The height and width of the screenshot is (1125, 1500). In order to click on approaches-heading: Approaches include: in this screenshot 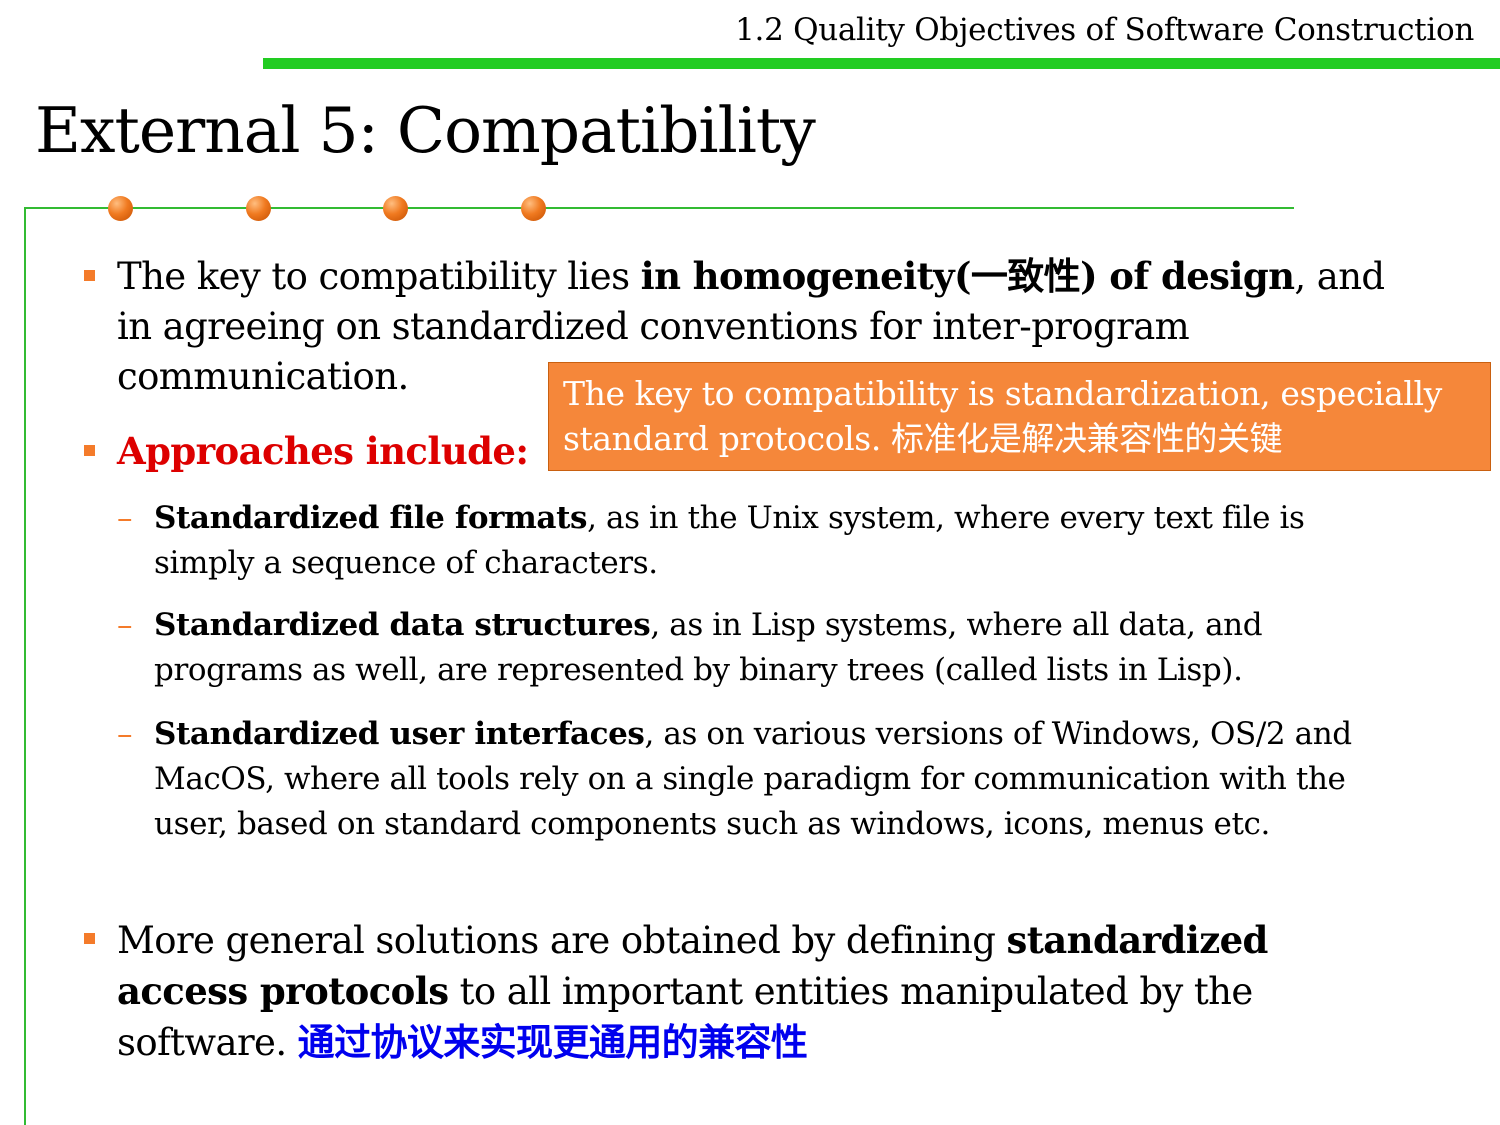, I will do `click(323, 451)`.